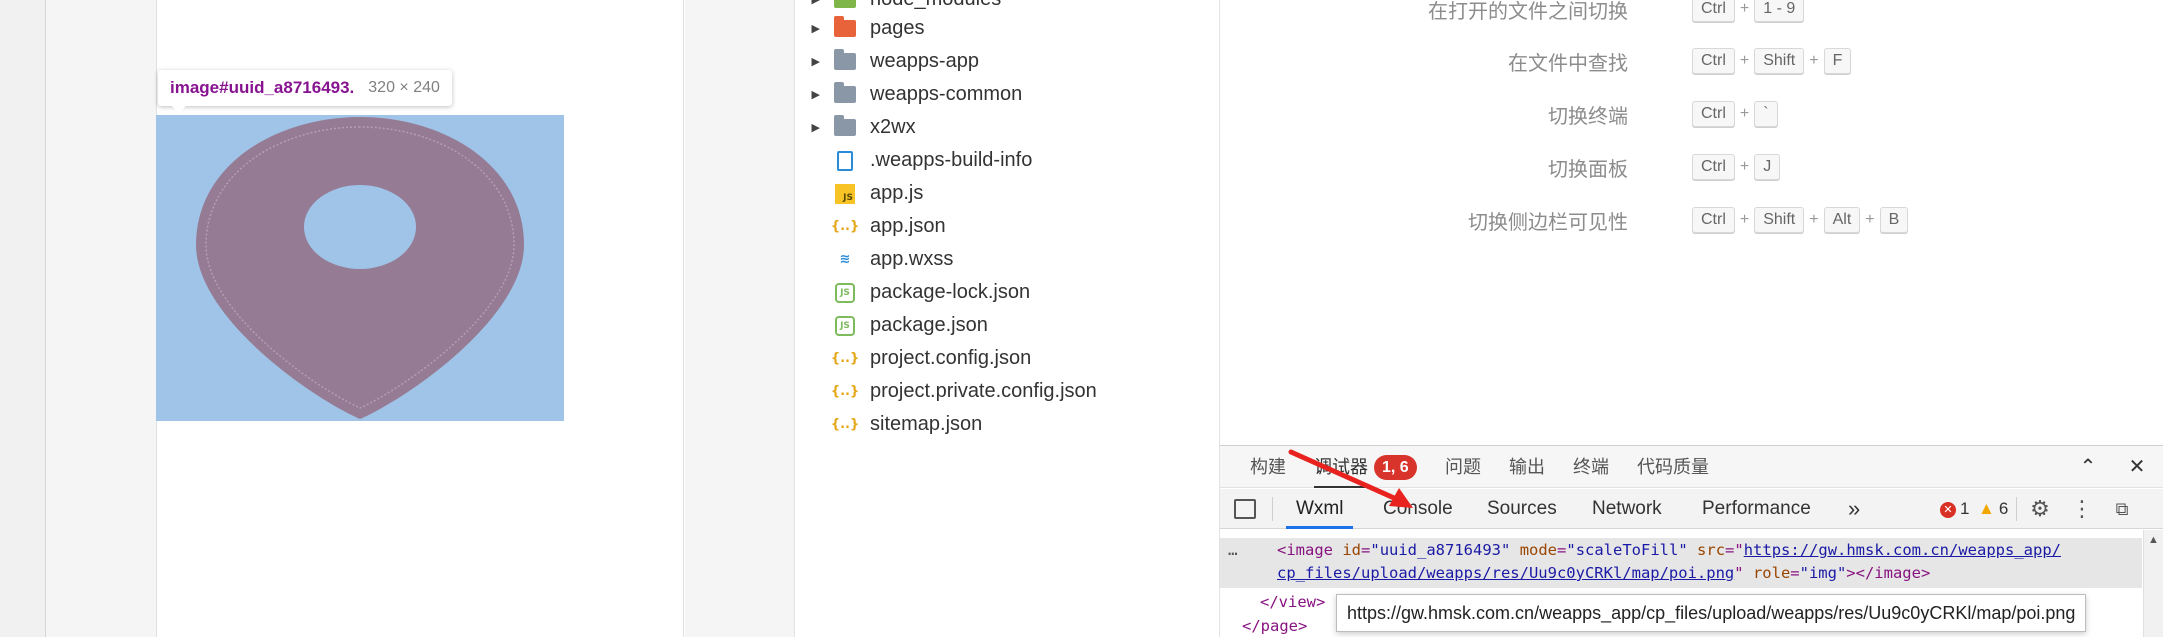  What do you see at coordinates (1894, 220) in the screenshot?
I see `key-cap: B` at bounding box center [1894, 220].